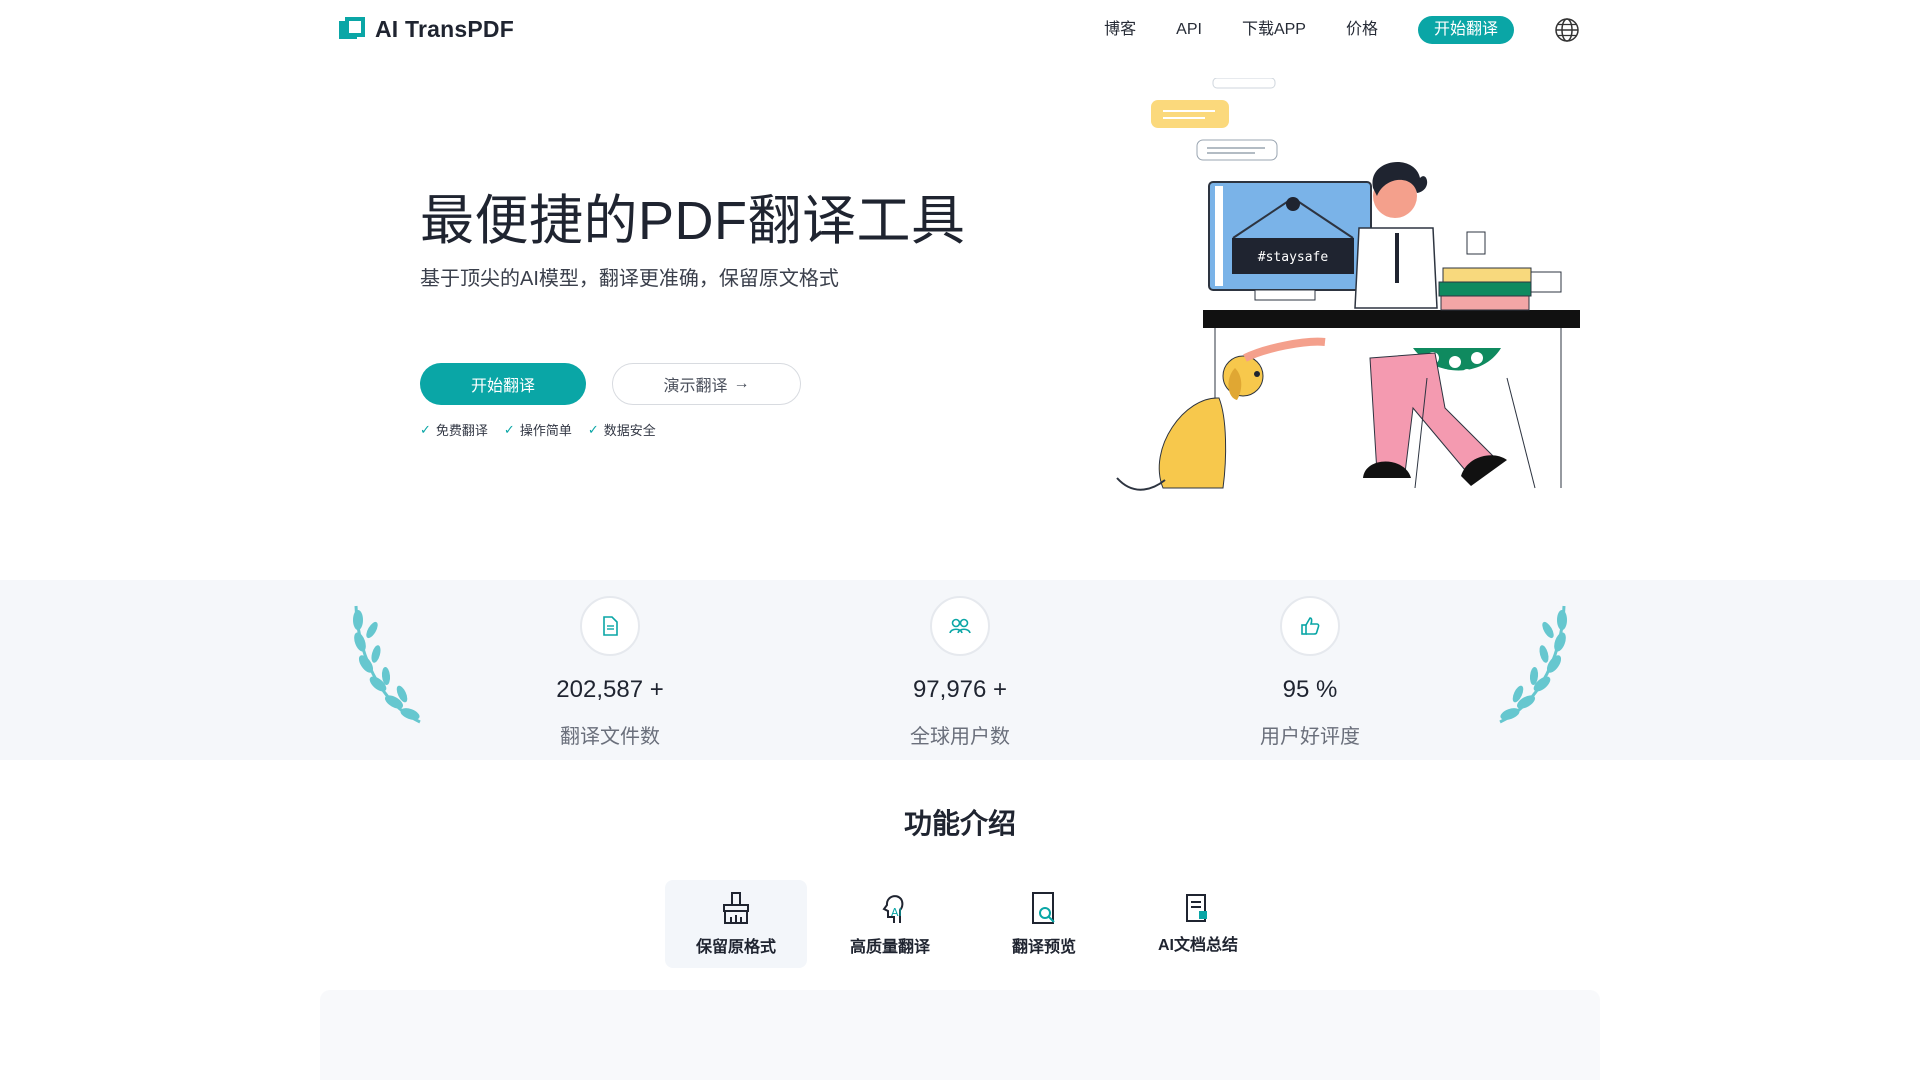  I want to click on tab-preview: 翻译预览, so click(1044, 924).